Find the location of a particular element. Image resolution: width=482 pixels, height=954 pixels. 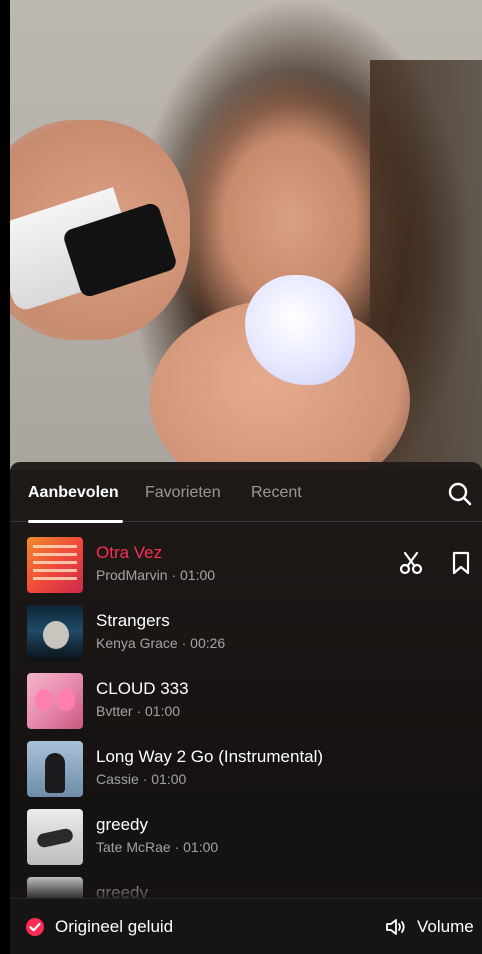

track-title: greedy is located at coordinates (122, 824).